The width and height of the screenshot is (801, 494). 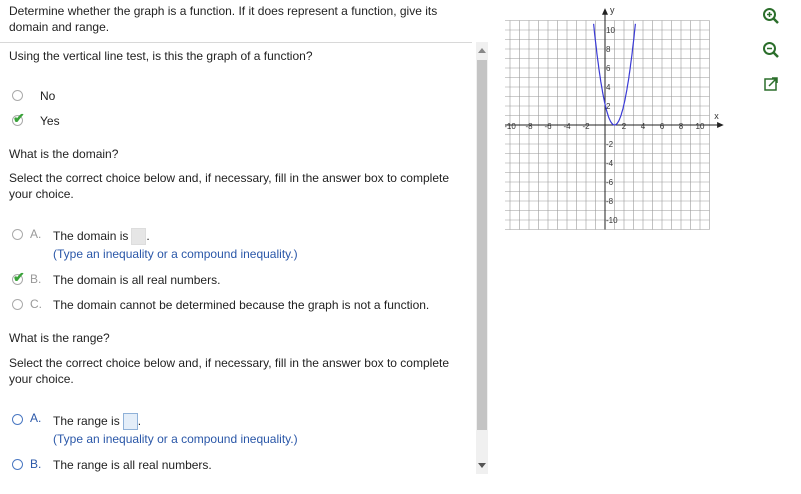 I want to click on x-tick-label: 2, so click(x=624, y=126).